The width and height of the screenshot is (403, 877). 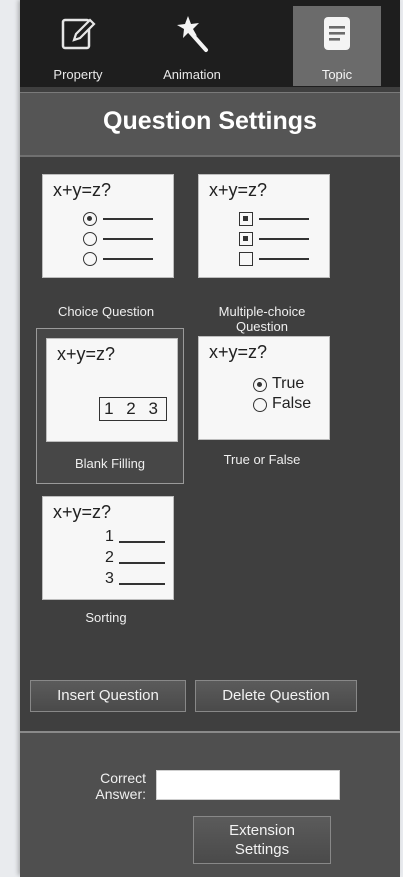 I want to click on tab-animation: Animation, so click(x=192, y=46).